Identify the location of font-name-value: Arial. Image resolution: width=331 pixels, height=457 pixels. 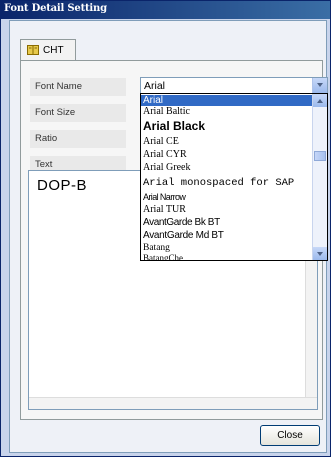
(155, 86).